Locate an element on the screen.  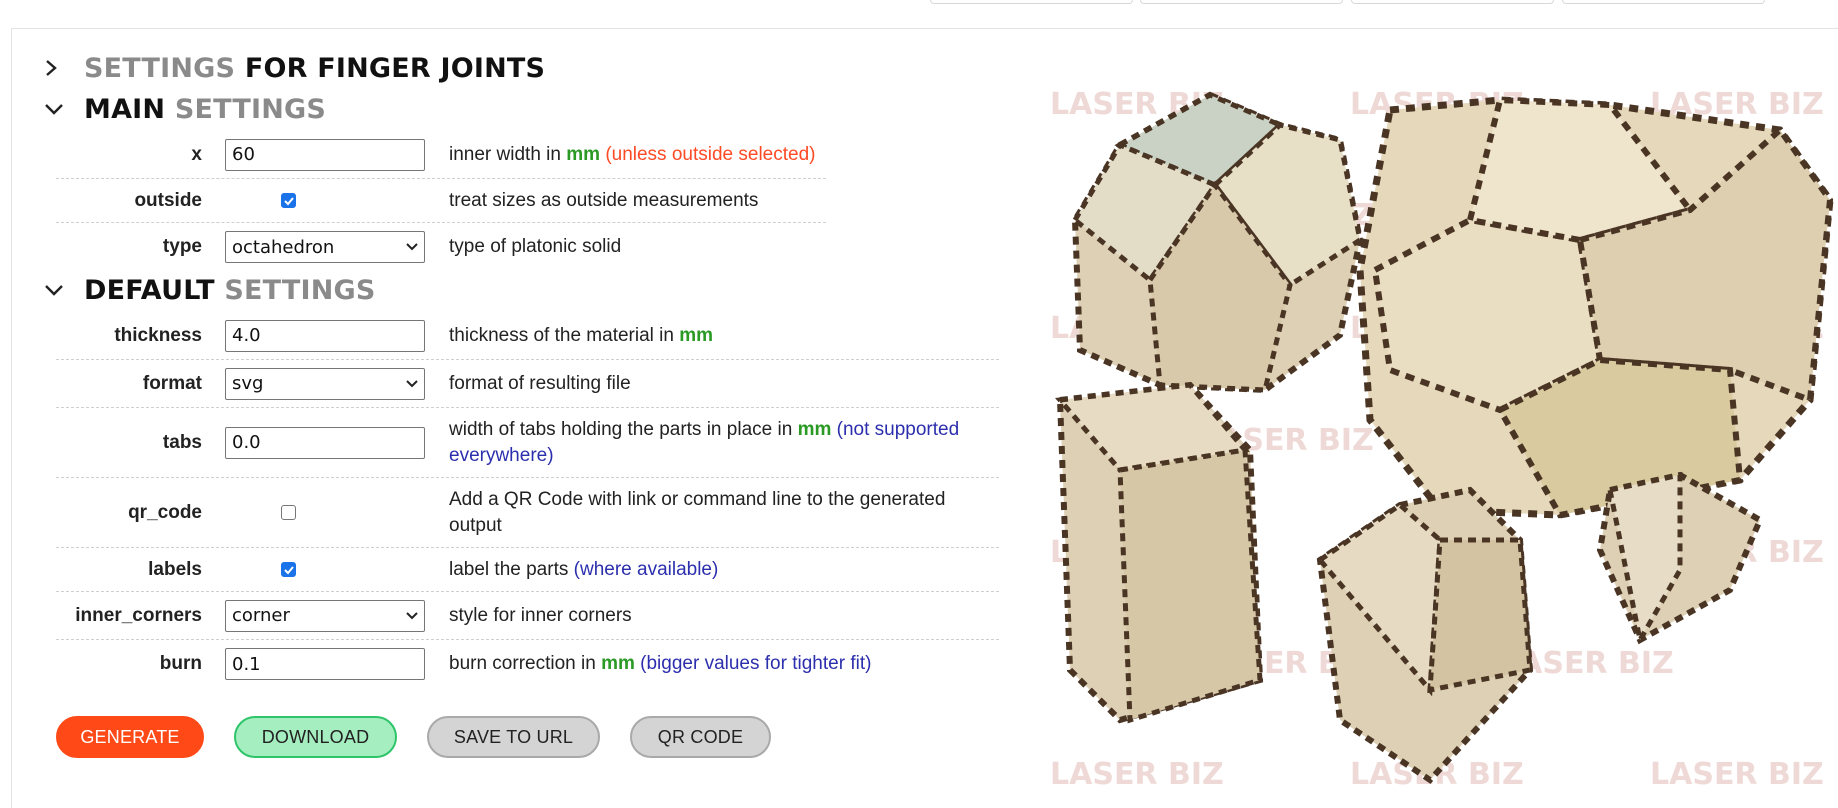
note-text: (bigger values for tighter fit) is located at coordinates (756, 663).